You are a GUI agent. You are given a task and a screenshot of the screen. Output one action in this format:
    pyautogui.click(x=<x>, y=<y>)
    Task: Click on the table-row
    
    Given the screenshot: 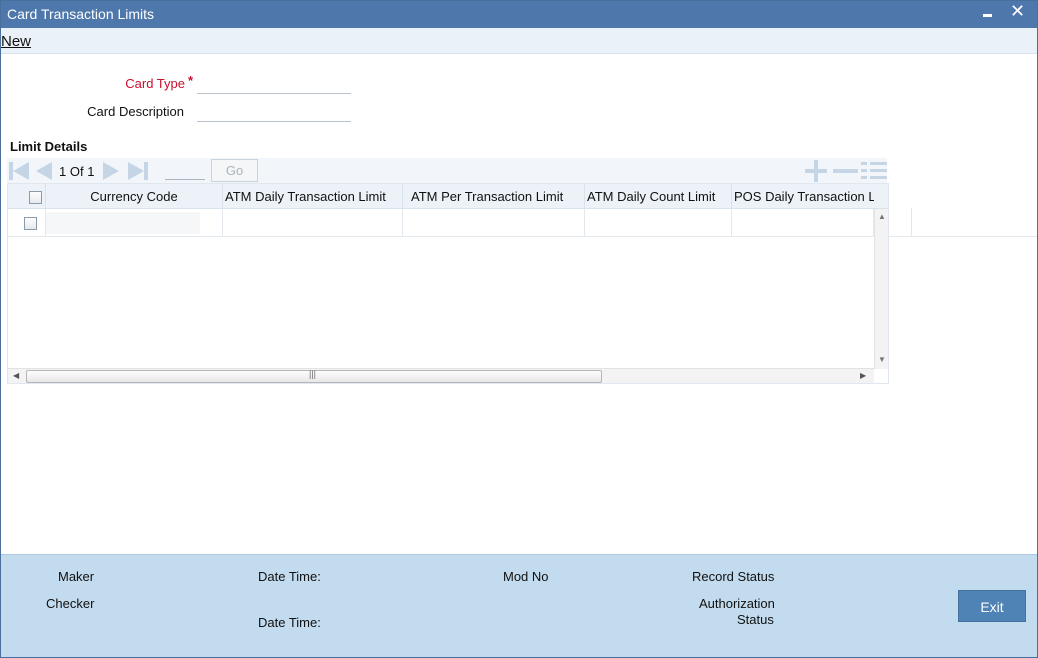 What is the action you would take?
    pyautogui.click(x=448, y=223)
    